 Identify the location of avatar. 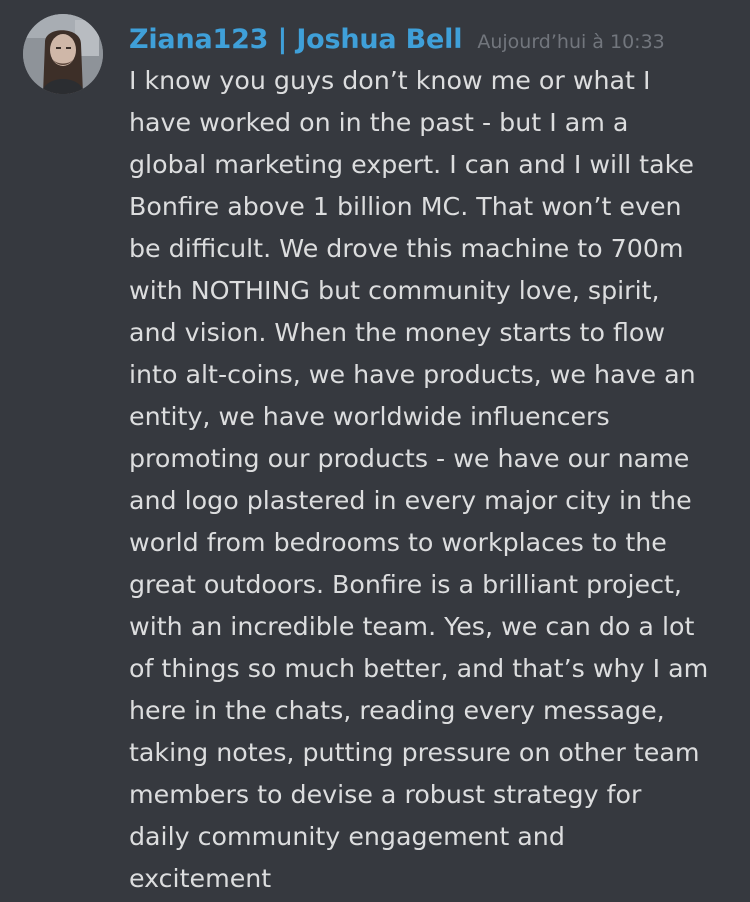
(63, 54).